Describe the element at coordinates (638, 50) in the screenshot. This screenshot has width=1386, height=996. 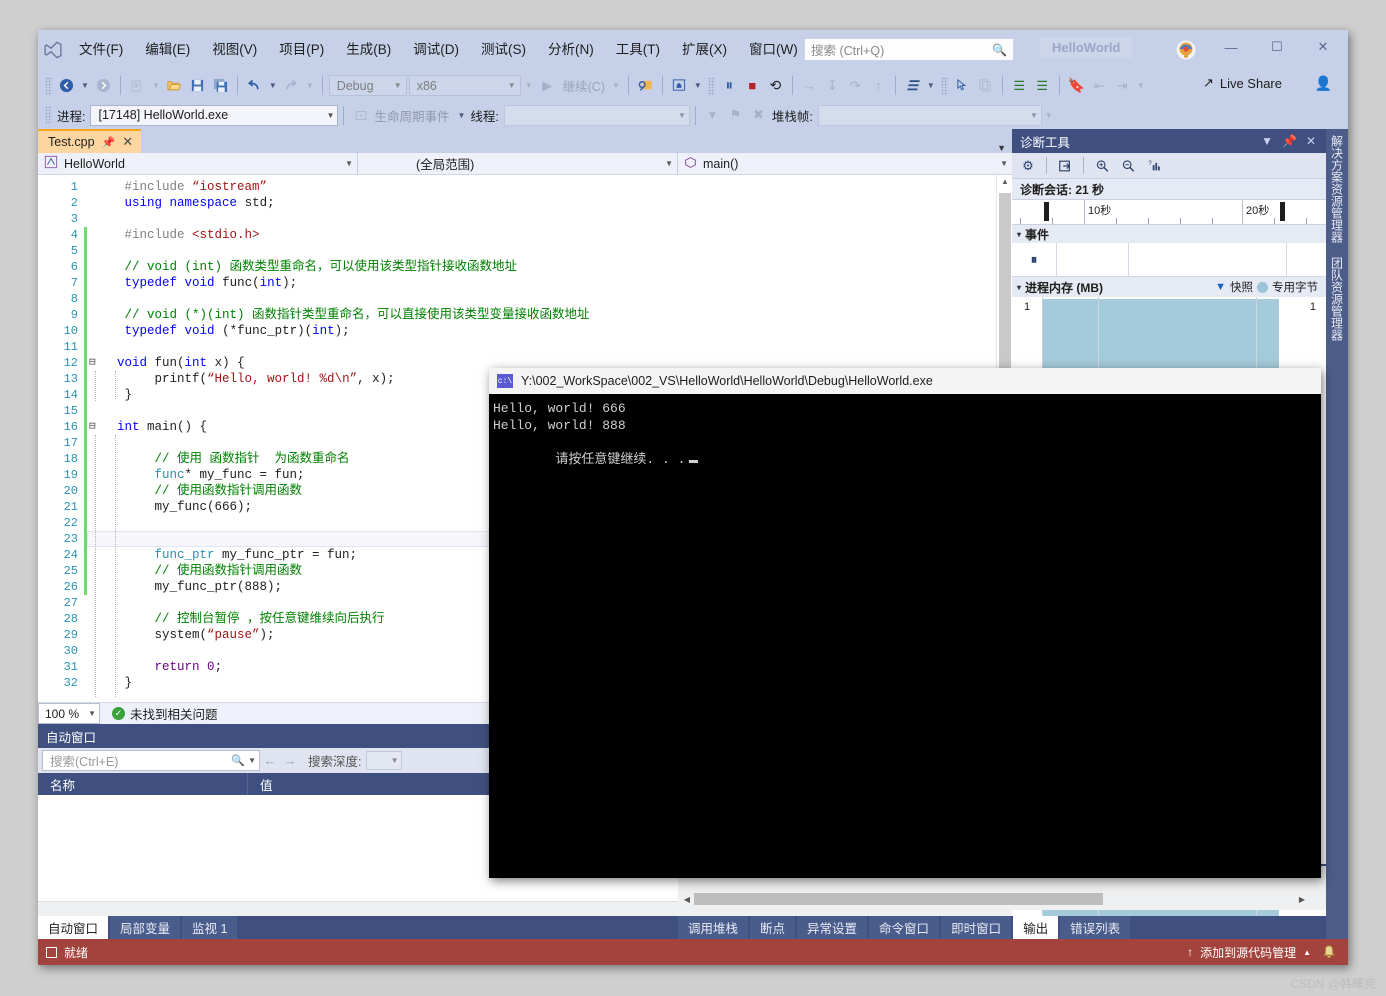
I see `menu-tools: 工具(T)` at that location.